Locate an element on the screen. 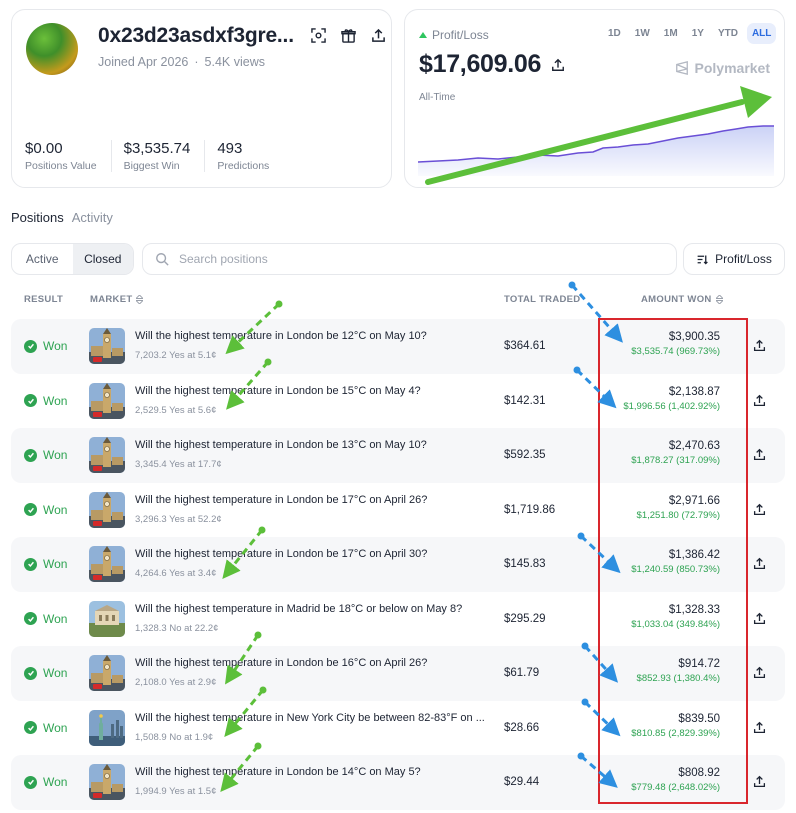 This screenshot has width=796, height=813. pnl-period-label: All-Time is located at coordinates (437, 97).